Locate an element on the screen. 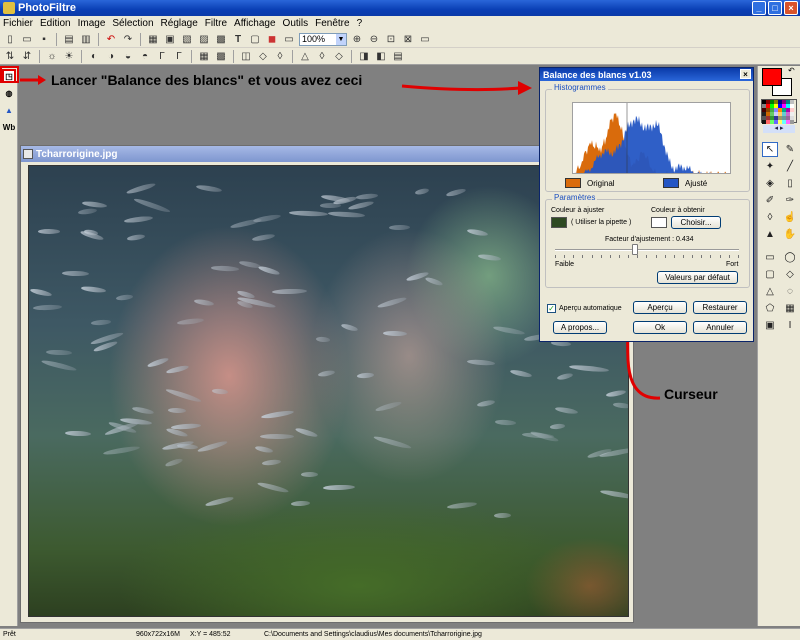 The width and height of the screenshot is (800, 640). dialog-titlebar: Balance des blancs v1.03 × is located at coordinates (646, 74).